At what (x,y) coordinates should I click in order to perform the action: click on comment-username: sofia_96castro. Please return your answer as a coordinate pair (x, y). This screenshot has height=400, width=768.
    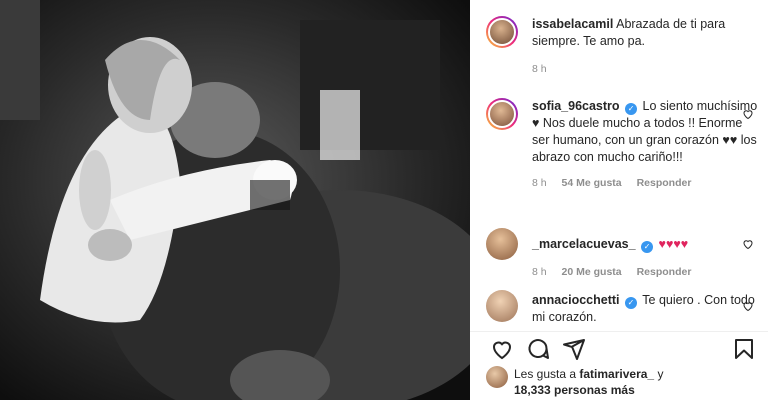
    Looking at the image, I should click on (576, 106).